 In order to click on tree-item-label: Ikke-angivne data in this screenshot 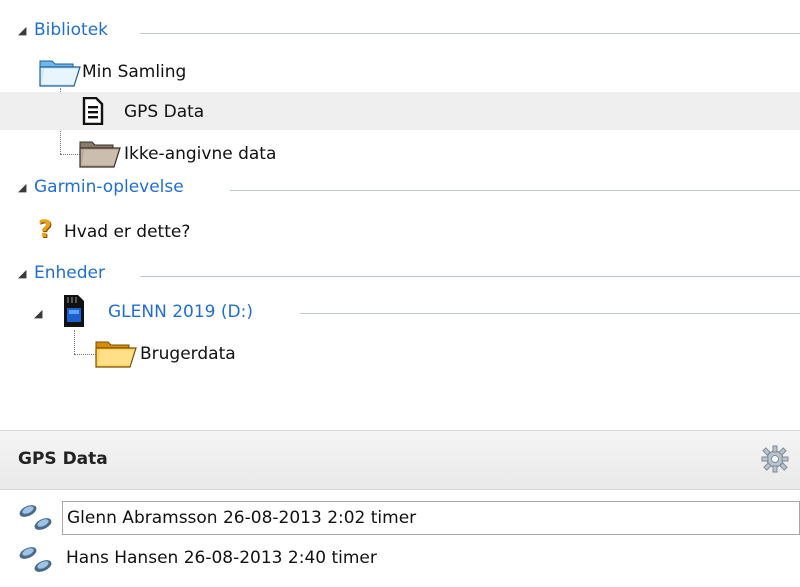, I will do `click(200, 154)`.